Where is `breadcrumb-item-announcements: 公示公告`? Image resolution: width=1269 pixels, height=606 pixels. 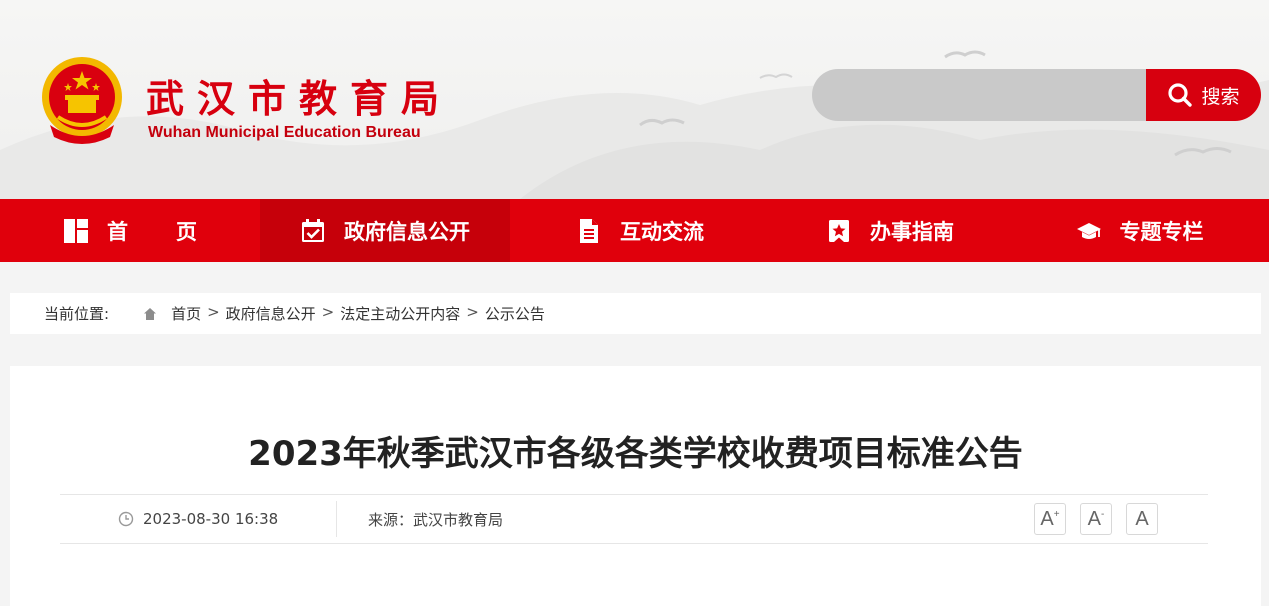
breadcrumb-item-announcements: 公示公告 is located at coordinates (515, 313).